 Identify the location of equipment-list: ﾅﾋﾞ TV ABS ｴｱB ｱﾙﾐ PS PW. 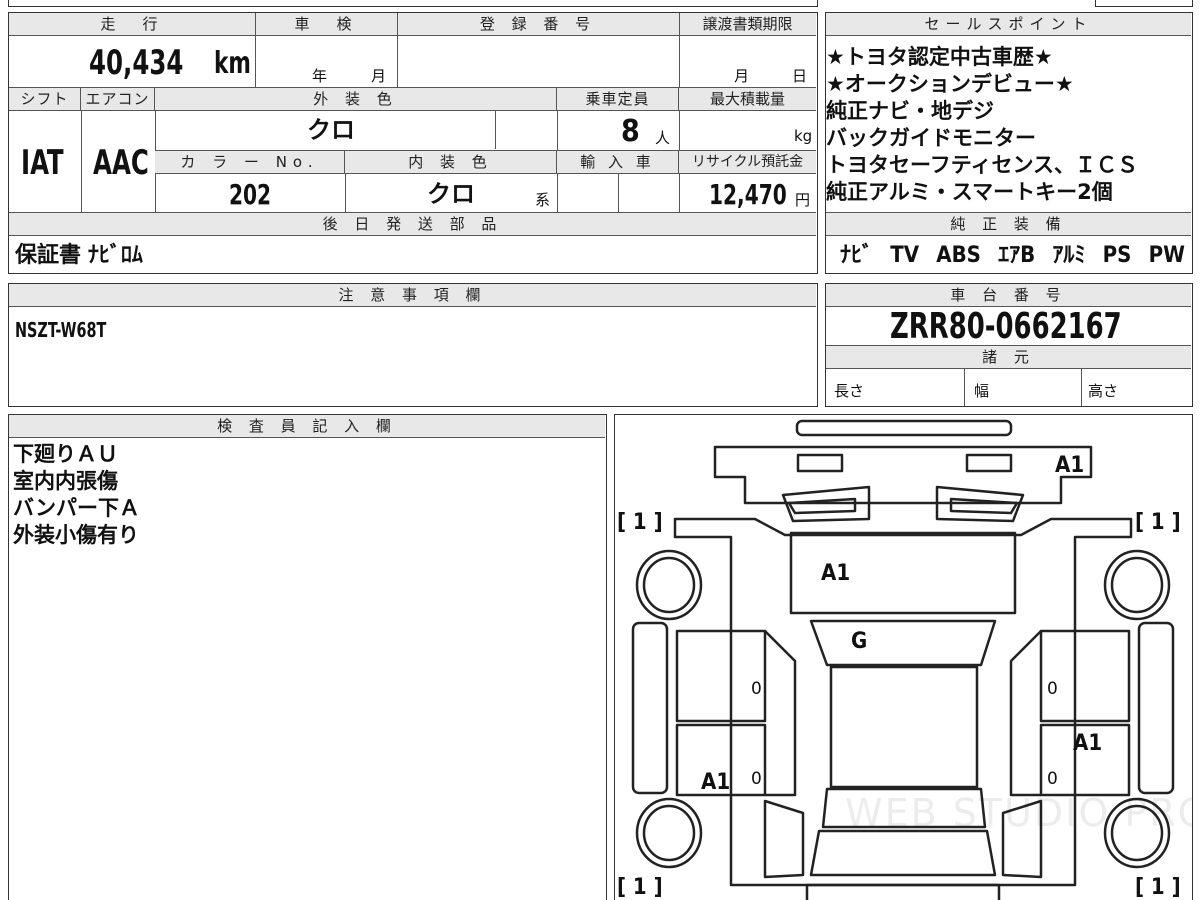
(1012, 256).